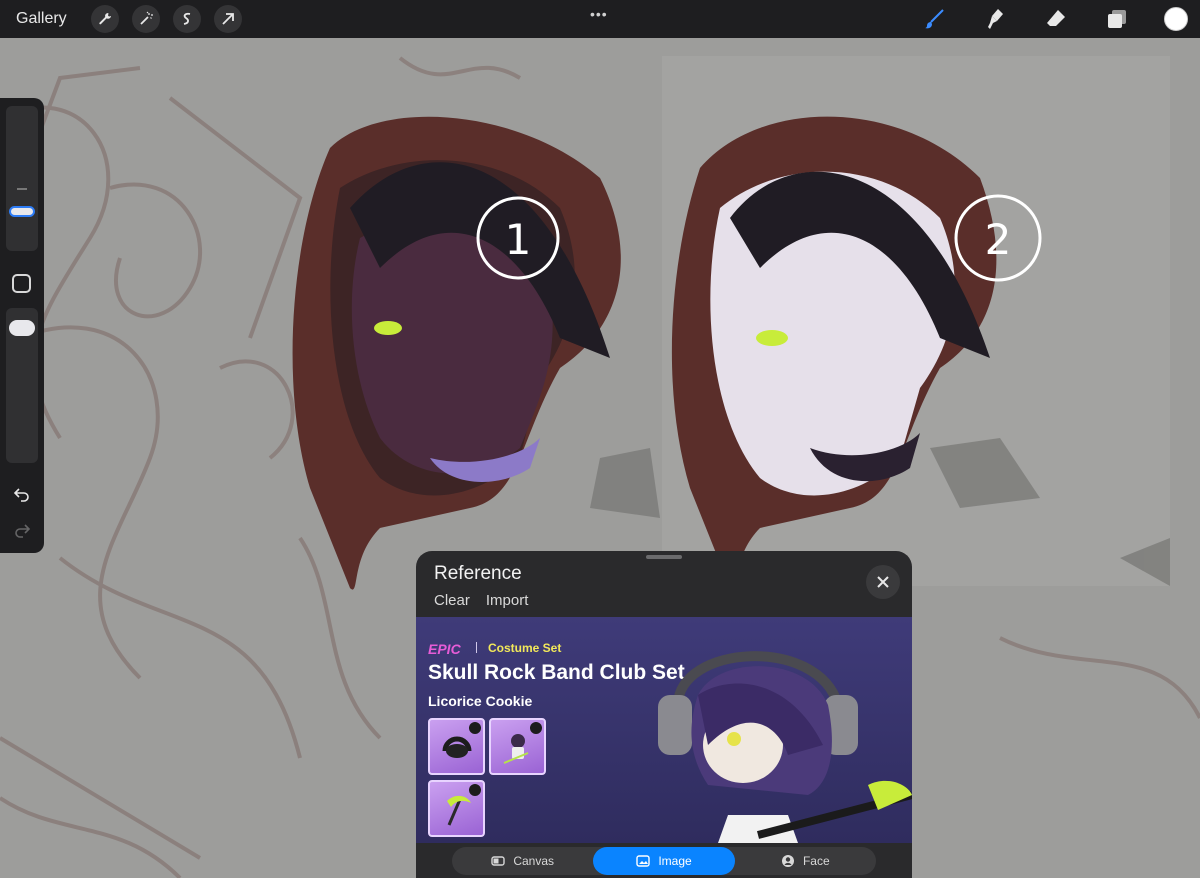  I want to click on costume-item-headphones, so click(456, 746).